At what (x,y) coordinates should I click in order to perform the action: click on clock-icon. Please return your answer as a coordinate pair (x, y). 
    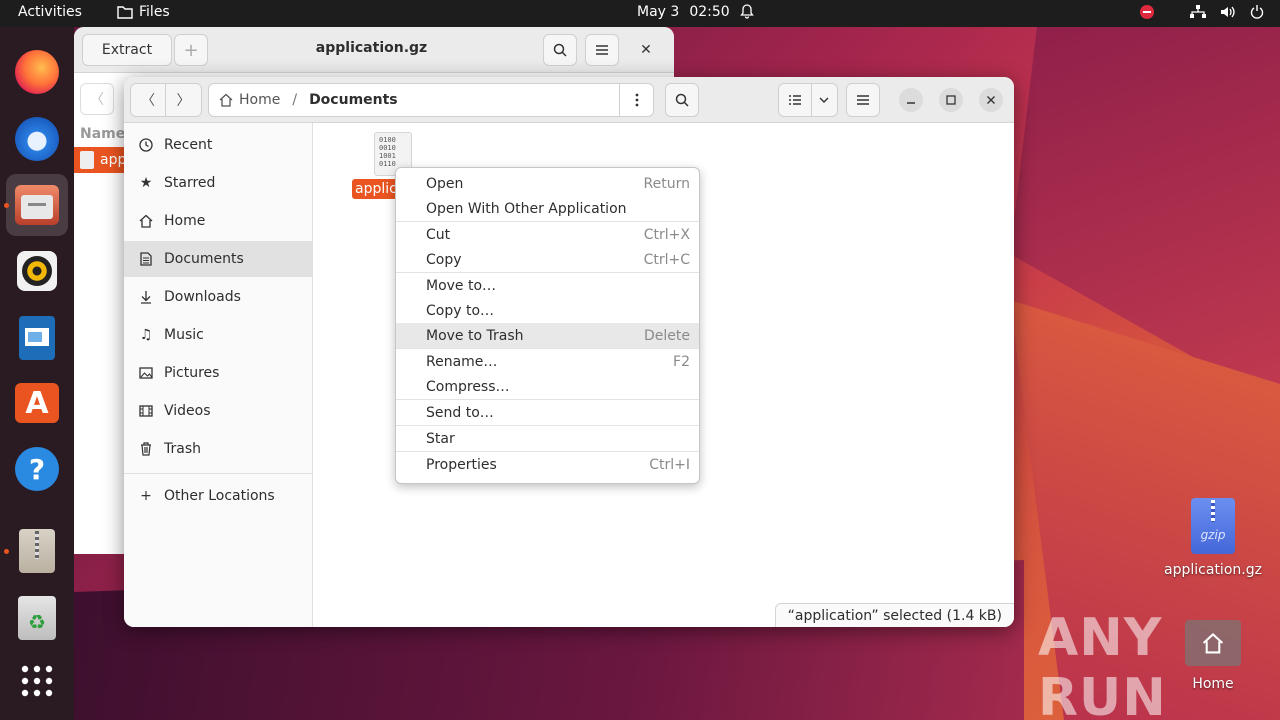
    Looking at the image, I should click on (146, 145).